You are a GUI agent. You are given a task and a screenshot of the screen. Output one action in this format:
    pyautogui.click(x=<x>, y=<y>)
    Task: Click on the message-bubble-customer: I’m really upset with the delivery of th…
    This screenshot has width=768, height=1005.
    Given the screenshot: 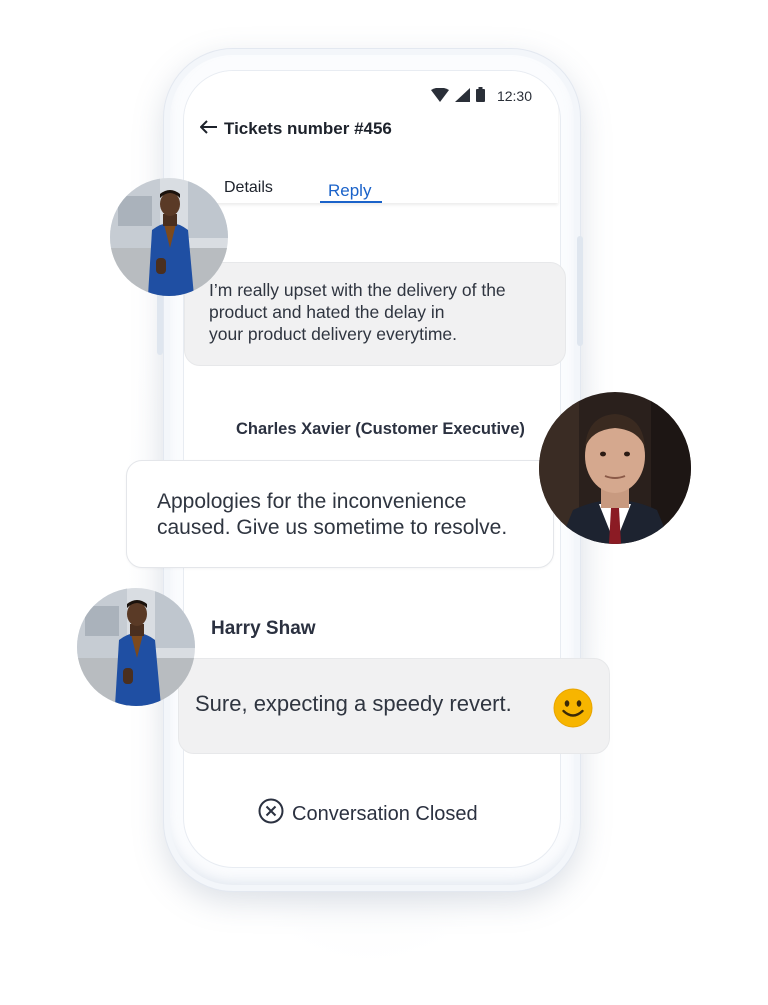 What is the action you would take?
    pyautogui.click(x=375, y=314)
    